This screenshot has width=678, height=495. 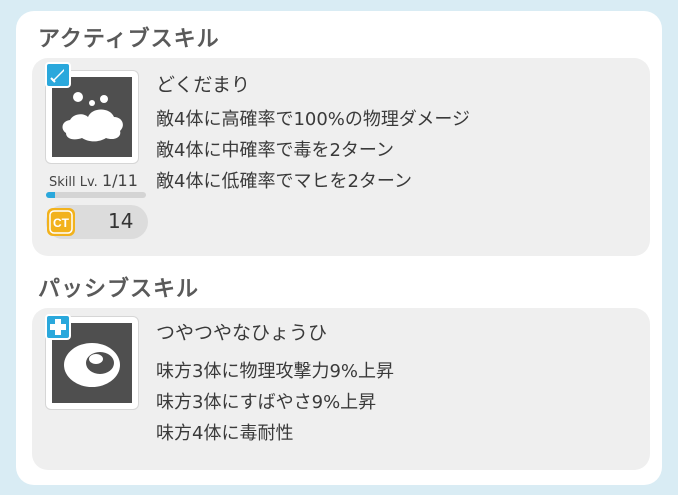 What do you see at coordinates (119, 289) in the screenshot?
I see `passive-skill-title: パッシブスキル` at bounding box center [119, 289].